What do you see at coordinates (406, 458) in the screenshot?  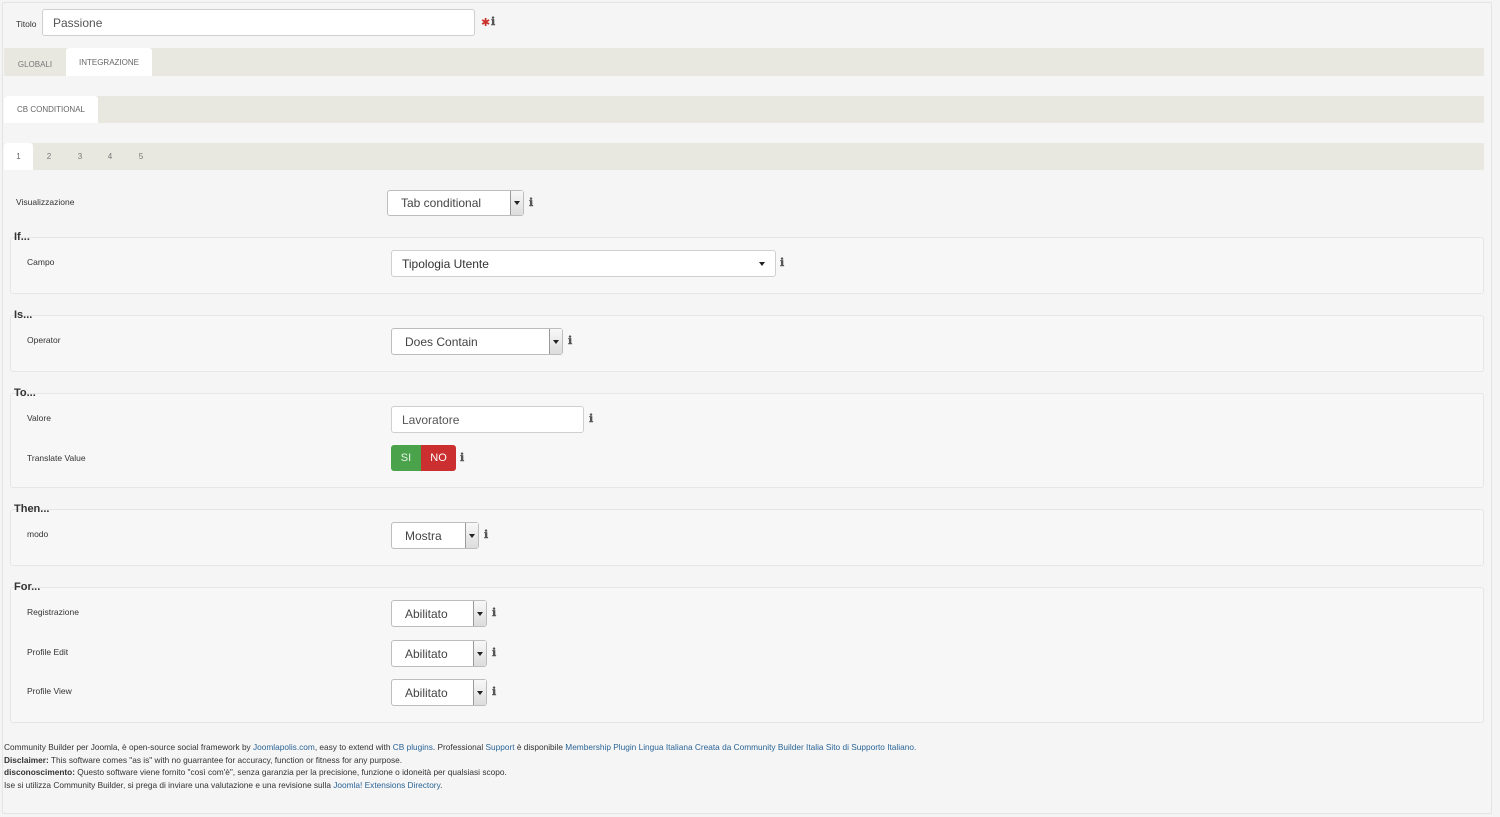 I see `toggle-yes: SI` at bounding box center [406, 458].